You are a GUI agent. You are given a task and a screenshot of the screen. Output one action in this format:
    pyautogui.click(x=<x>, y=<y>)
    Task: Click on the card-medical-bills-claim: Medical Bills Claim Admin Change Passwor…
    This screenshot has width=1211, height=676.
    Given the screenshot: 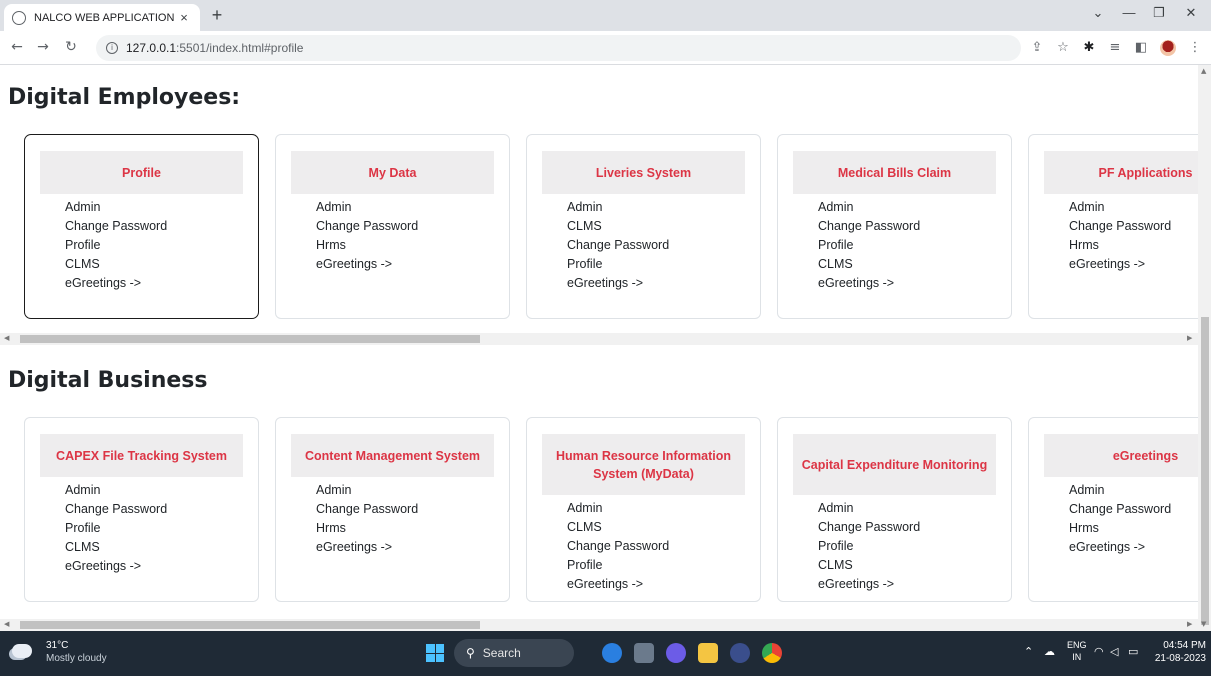 What is the action you would take?
    pyautogui.click(x=894, y=226)
    